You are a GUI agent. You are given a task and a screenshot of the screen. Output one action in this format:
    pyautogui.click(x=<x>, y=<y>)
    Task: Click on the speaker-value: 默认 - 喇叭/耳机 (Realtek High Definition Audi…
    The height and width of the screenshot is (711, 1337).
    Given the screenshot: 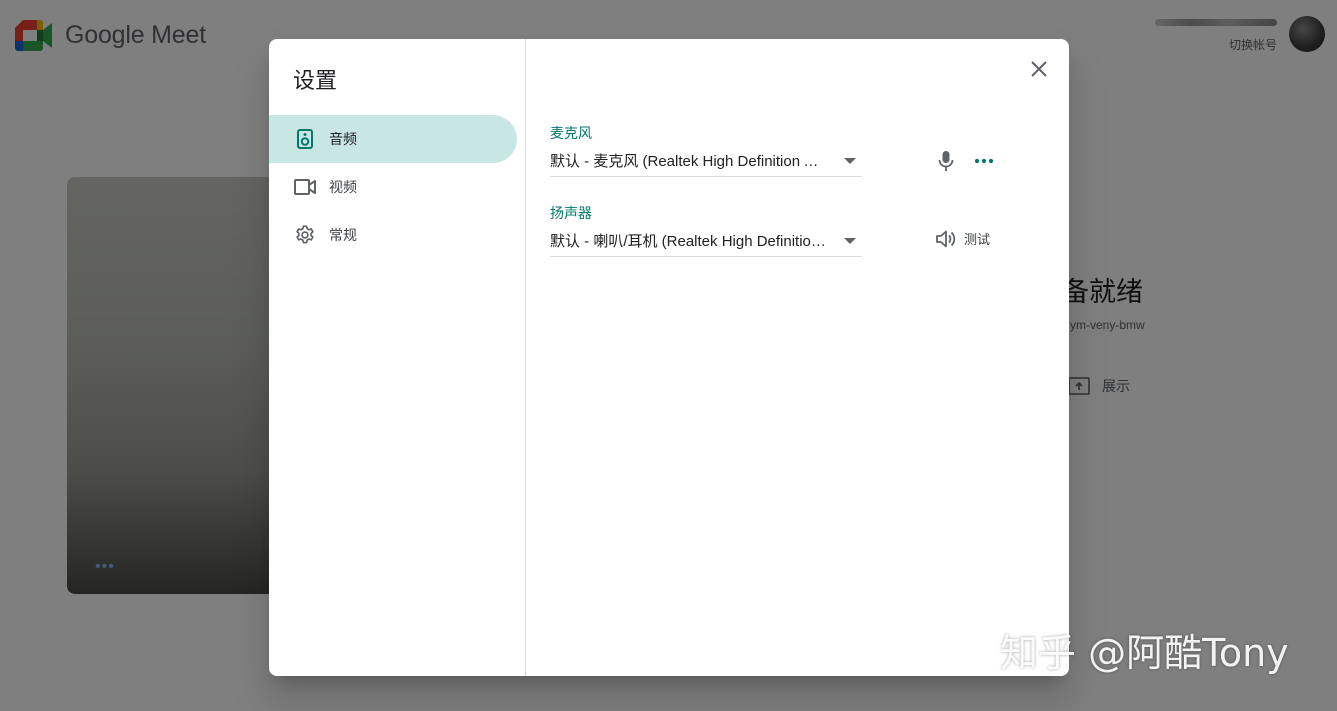 What is the action you would take?
    pyautogui.click(x=694, y=241)
    